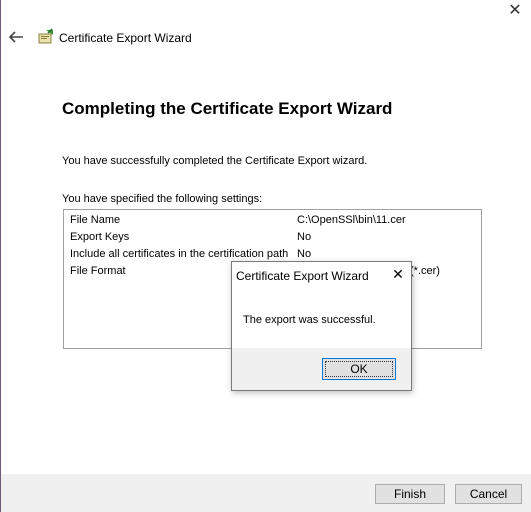  I want to click on setting-value-include-certificates: No, so click(304, 254).